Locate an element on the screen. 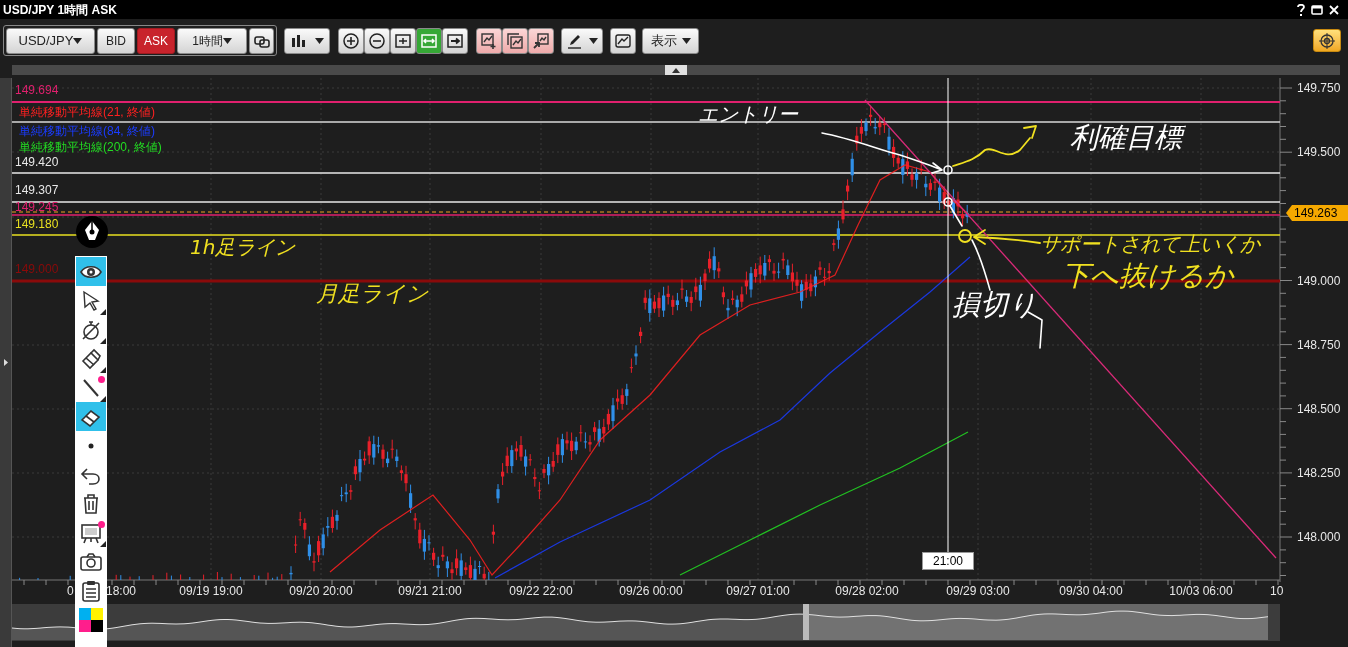  price-level-label: 149.000 is located at coordinates (37, 269).